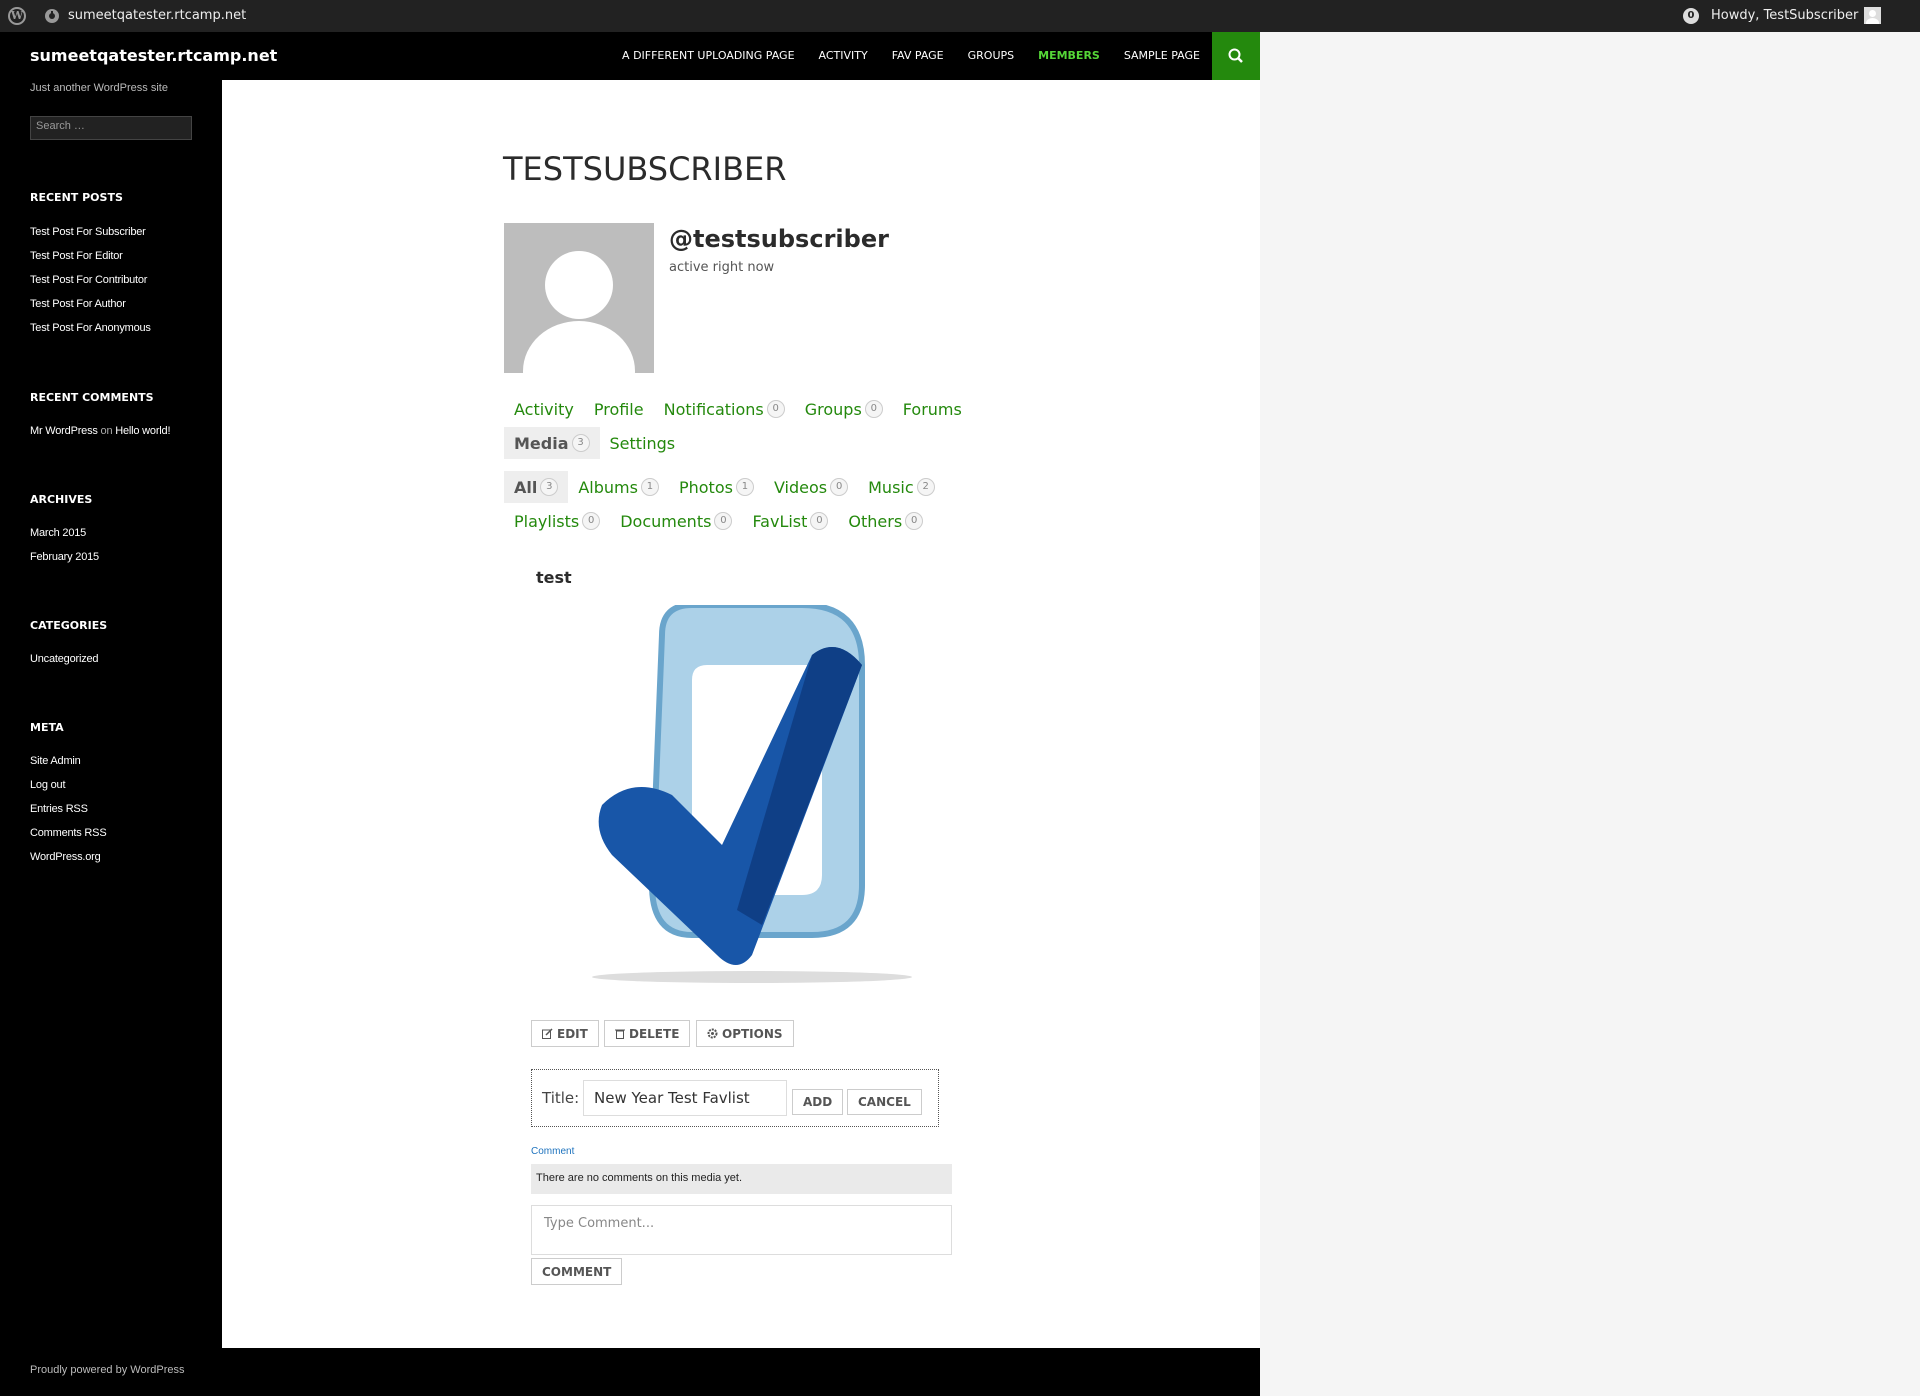  What do you see at coordinates (68, 857) in the screenshot?
I see `meta-link: WordPress.org` at bounding box center [68, 857].